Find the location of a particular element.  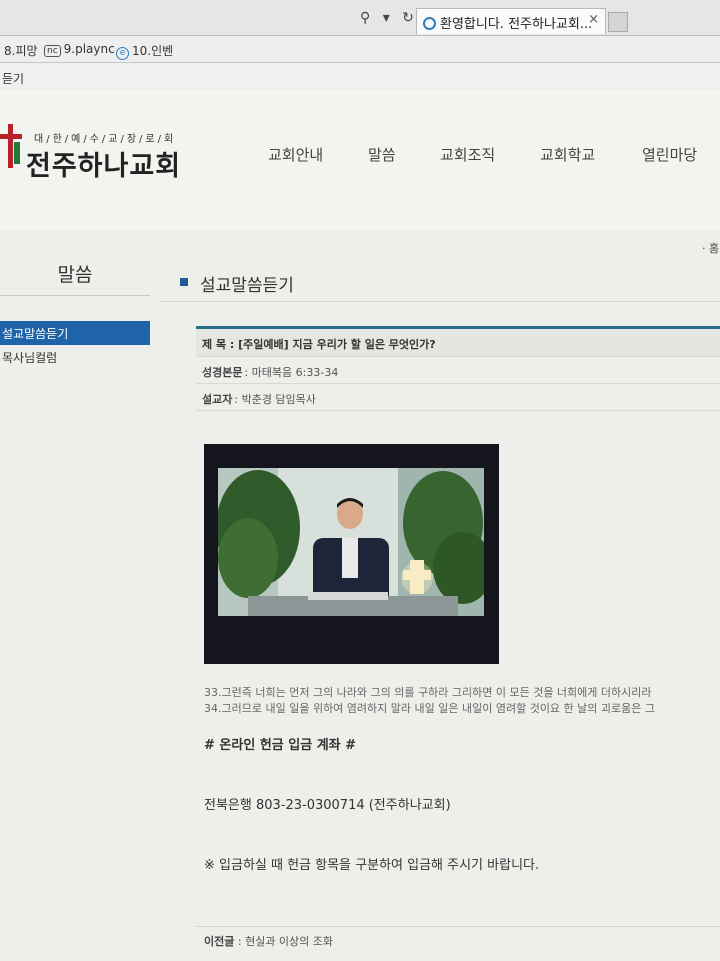

browser-tab: 환영합니다. 전주하나교회... × is located at coordinates (511, 21).